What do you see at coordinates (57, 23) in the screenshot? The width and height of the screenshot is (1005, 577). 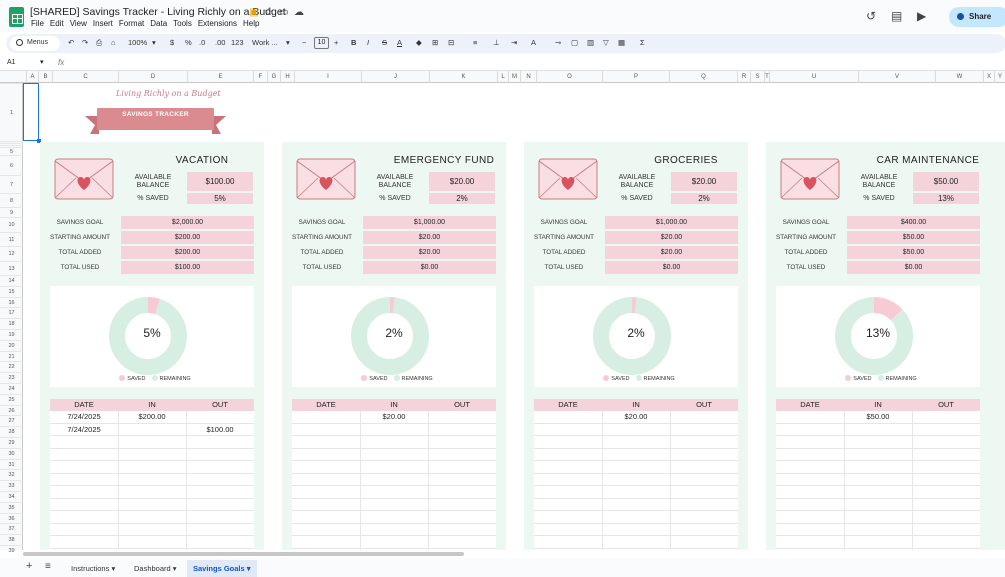 I see `menu-edit: Edit` at bounding box center [57, 23].